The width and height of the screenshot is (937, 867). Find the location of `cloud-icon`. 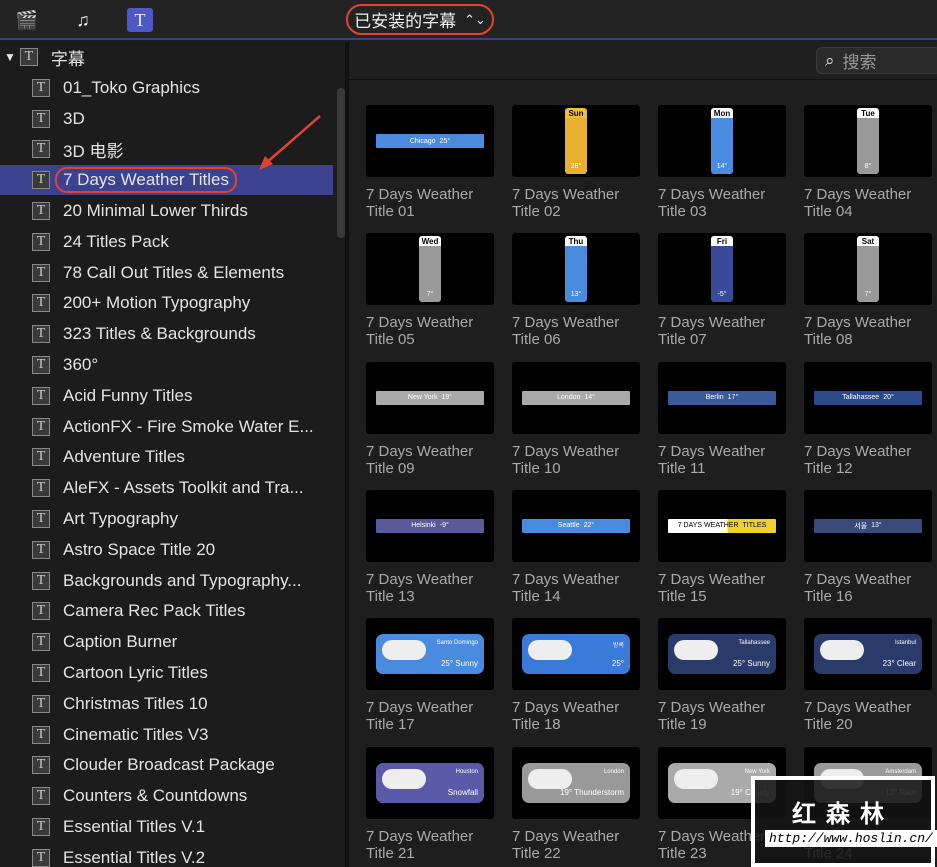

cloud-icon is located at coordinates (696, 650).